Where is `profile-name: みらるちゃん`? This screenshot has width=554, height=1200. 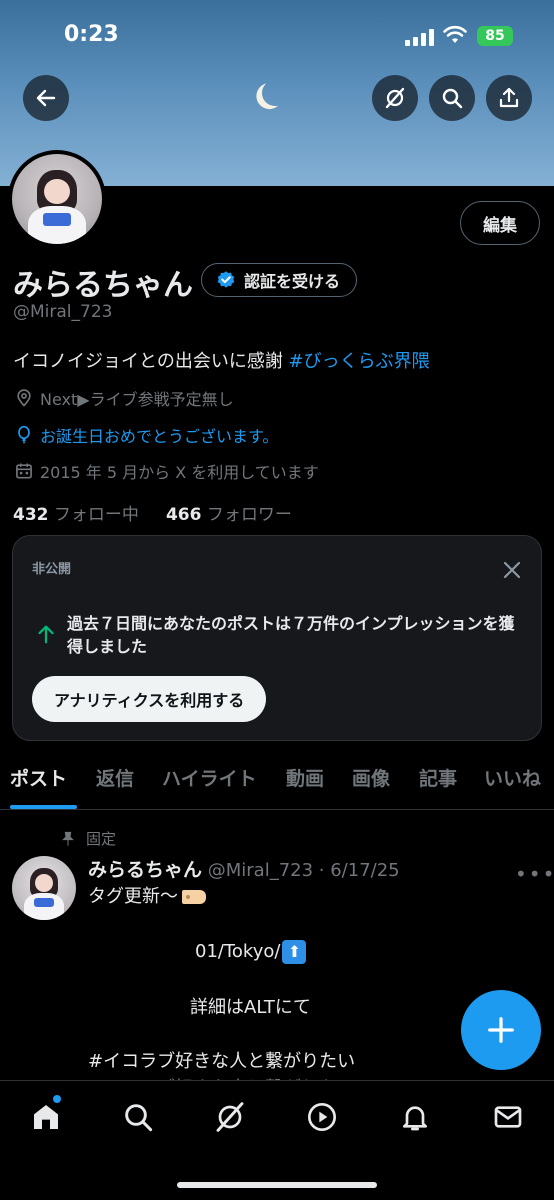
profile-name: みらるちゃん is located at coordinates (103, 285).